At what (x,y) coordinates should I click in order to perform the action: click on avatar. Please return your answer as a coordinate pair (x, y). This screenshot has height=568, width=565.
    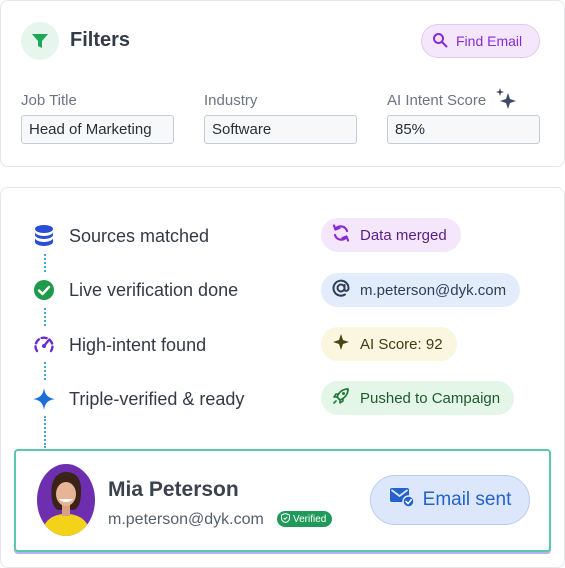
    Looking at the image, I should click on (66, 500).